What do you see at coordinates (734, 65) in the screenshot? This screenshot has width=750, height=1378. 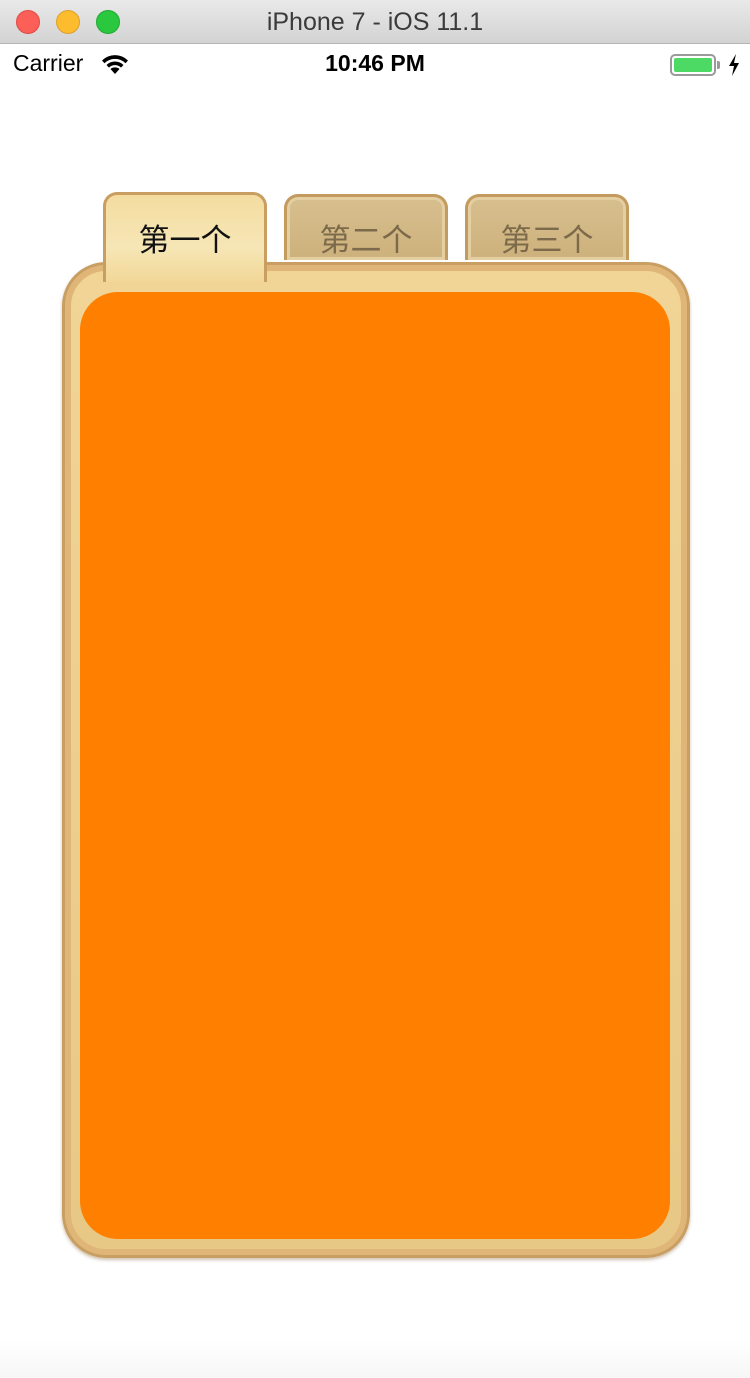 I see `charging-bolt-icon` at bounding box center [734, 65].